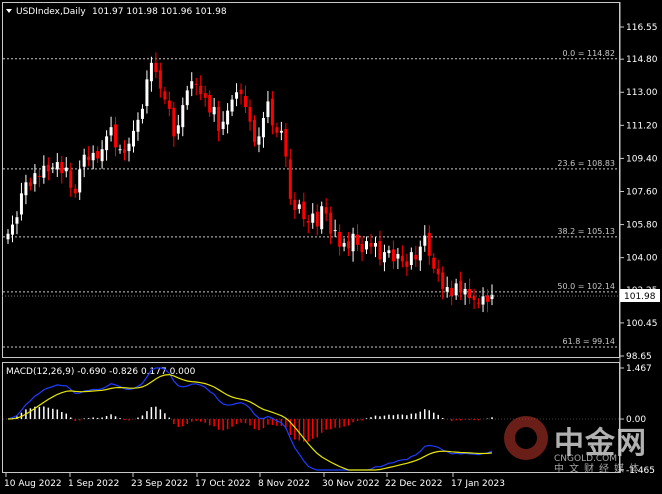  What do you see at coordinates (526, 438) in the screenshot?
I see `cngold-logo-icon` at bounding box center [526, 438].